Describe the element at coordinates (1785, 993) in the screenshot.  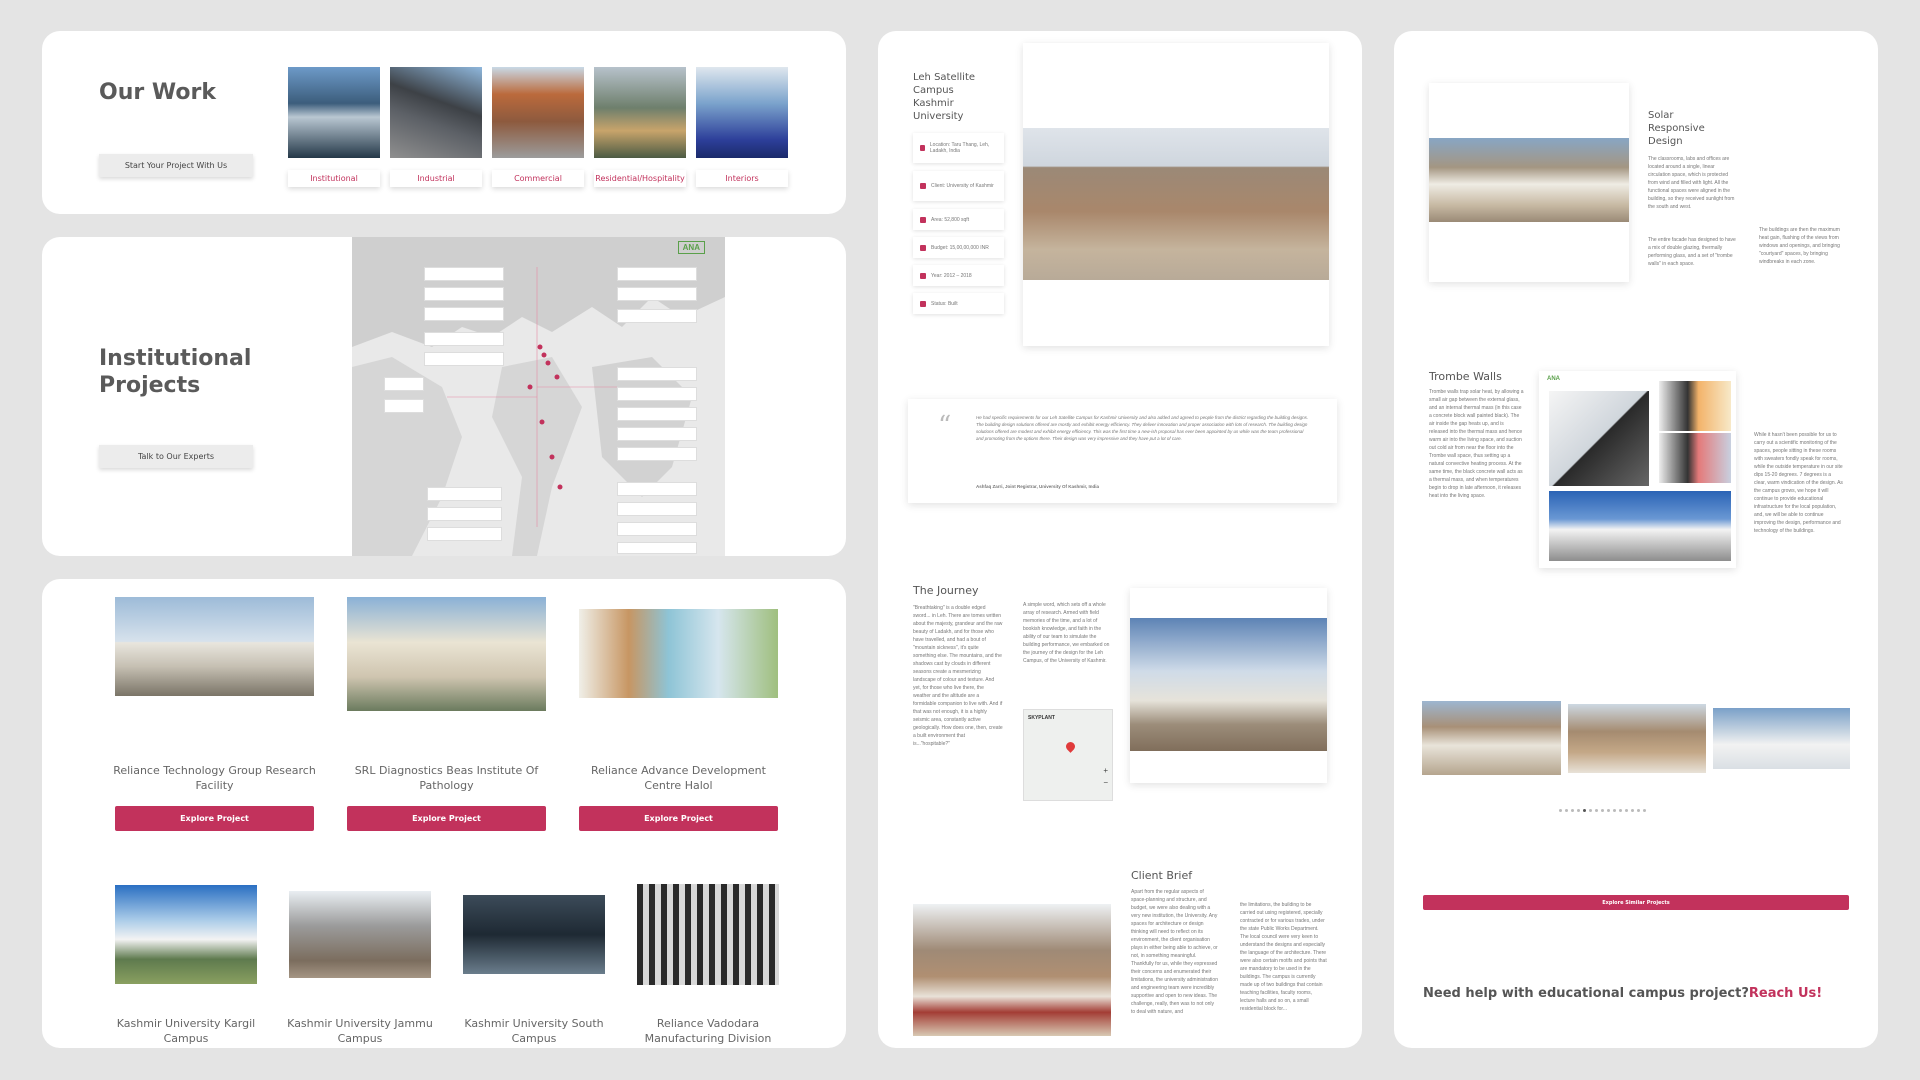
I see `reach-us-link: Reach Us!` at that location.